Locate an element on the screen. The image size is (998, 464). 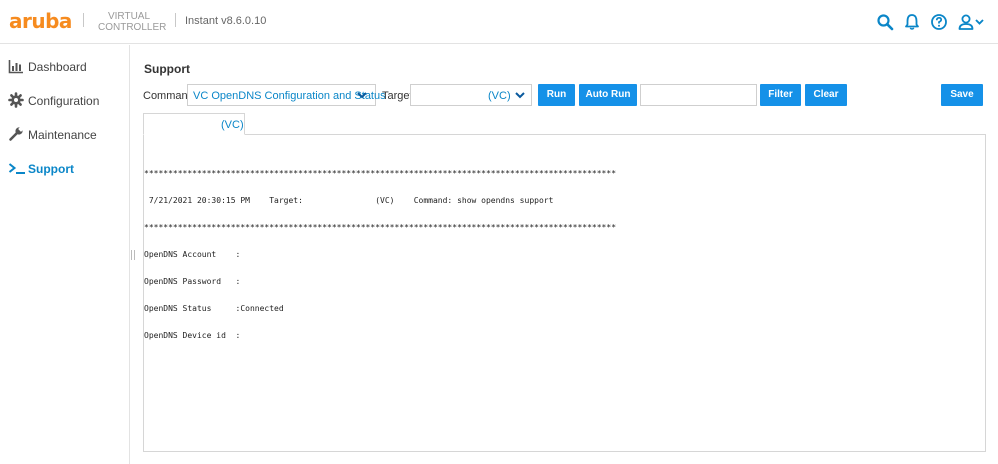
command-select: VC OpenDNS Configuration and Status is located at coordinates (286, 95).